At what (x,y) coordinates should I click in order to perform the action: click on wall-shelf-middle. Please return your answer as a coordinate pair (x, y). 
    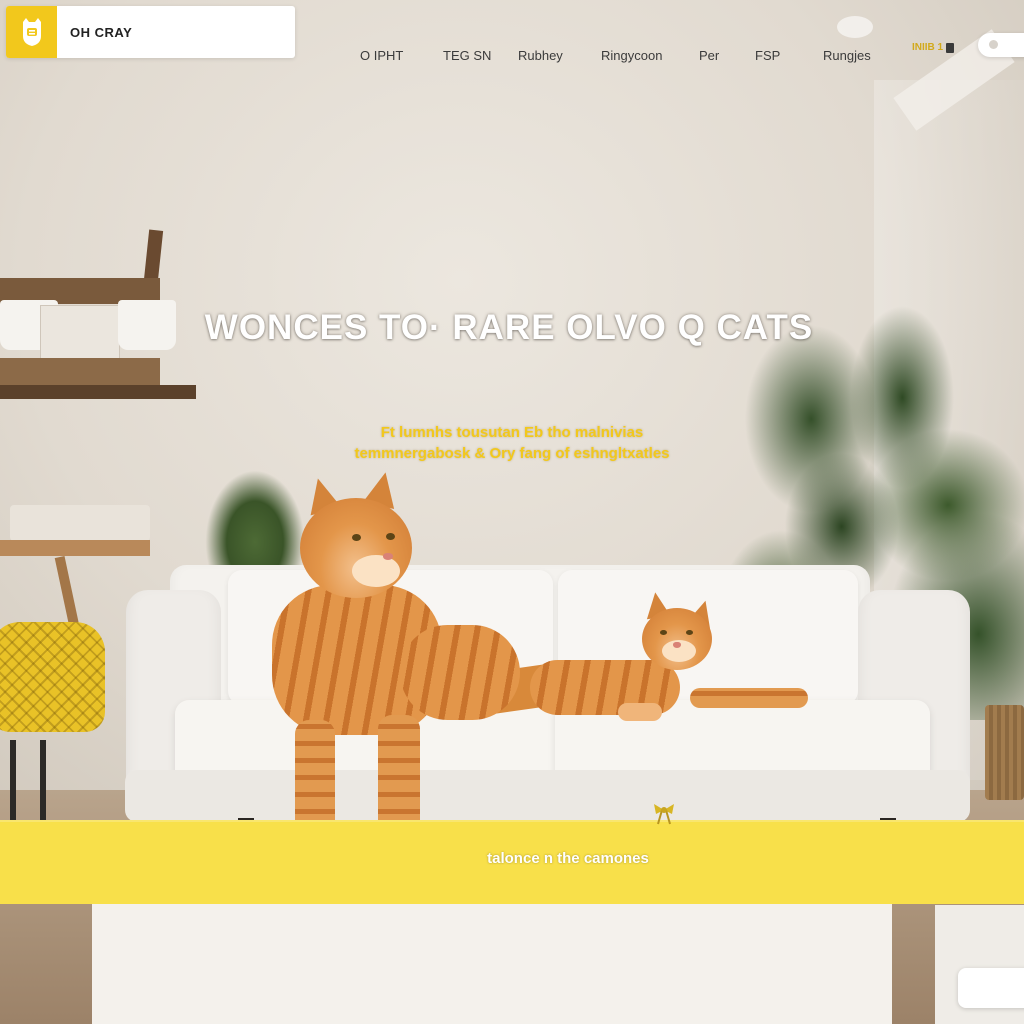
    Looking at the image, I should click on (80, 372).